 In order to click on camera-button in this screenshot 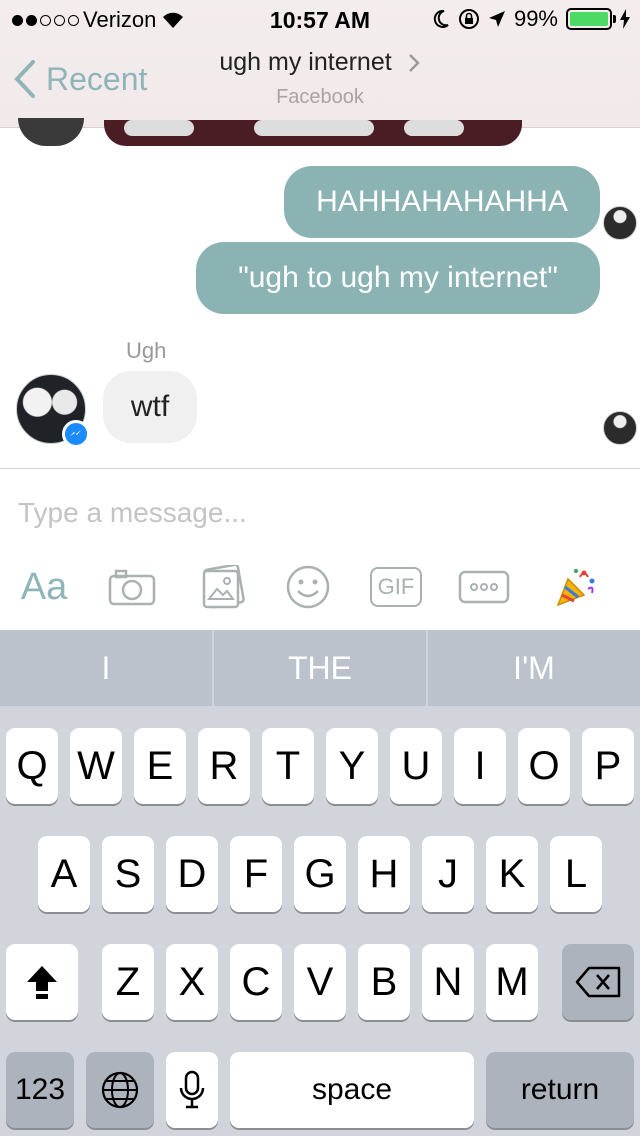, I will do `click(132, 587)`.